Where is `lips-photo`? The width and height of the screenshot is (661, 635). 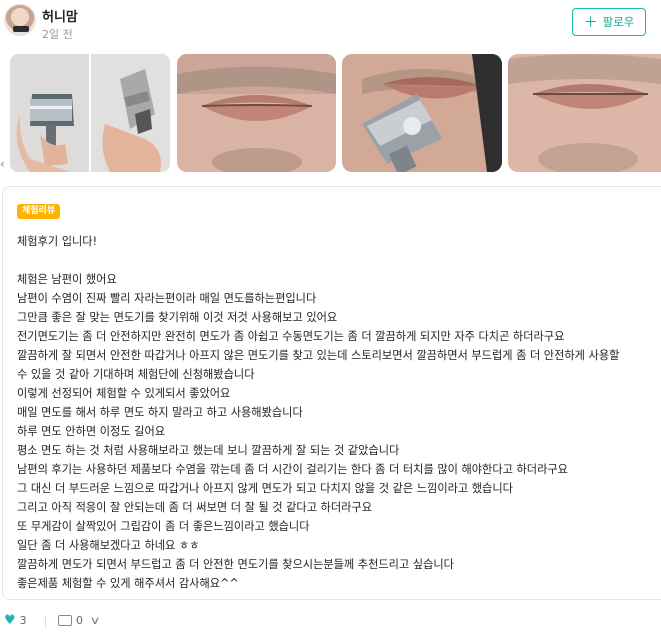 lips-photo is located at coordinates (256, 113).